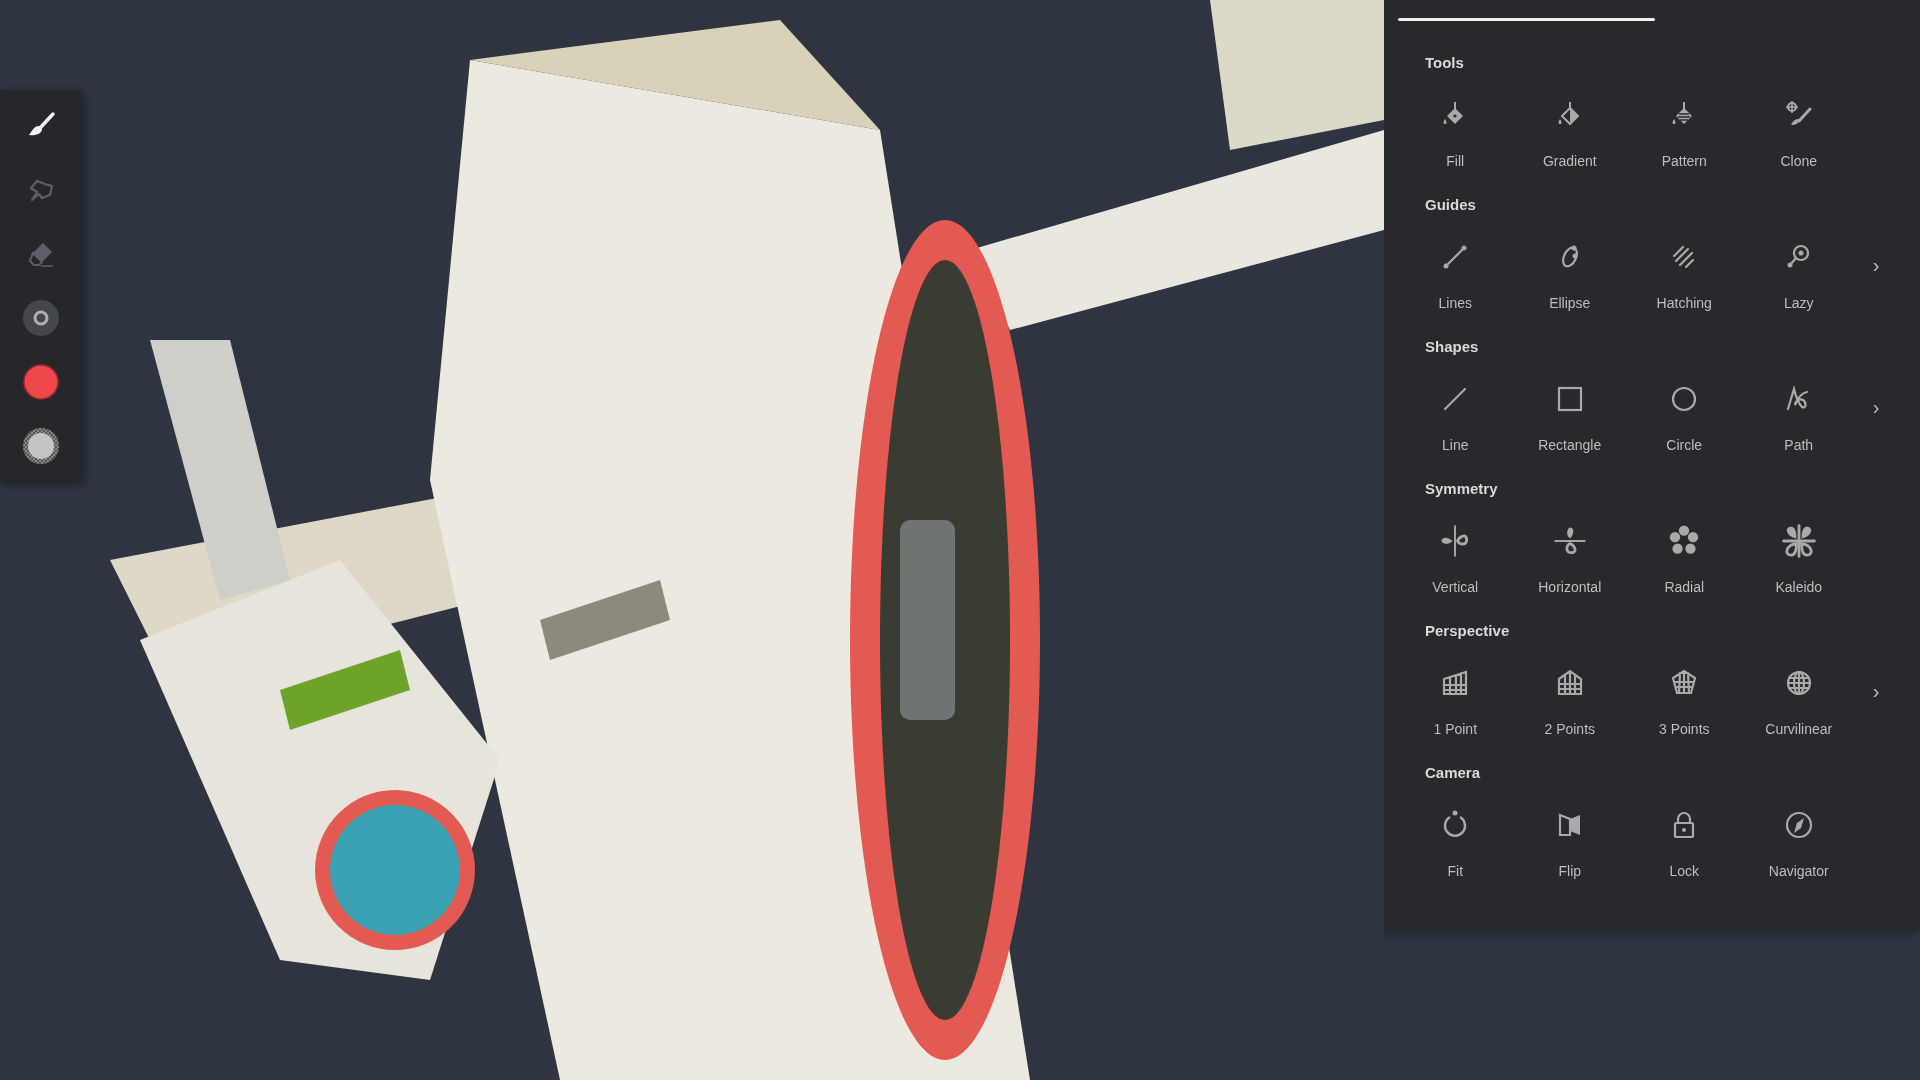 Image resolution: width=1920 pixels, height=1080 pixels. What do you see at coordinates (1569, 843) in the screenshot?
I see `tool-button: Flip` at bounding box center [1569, 843].